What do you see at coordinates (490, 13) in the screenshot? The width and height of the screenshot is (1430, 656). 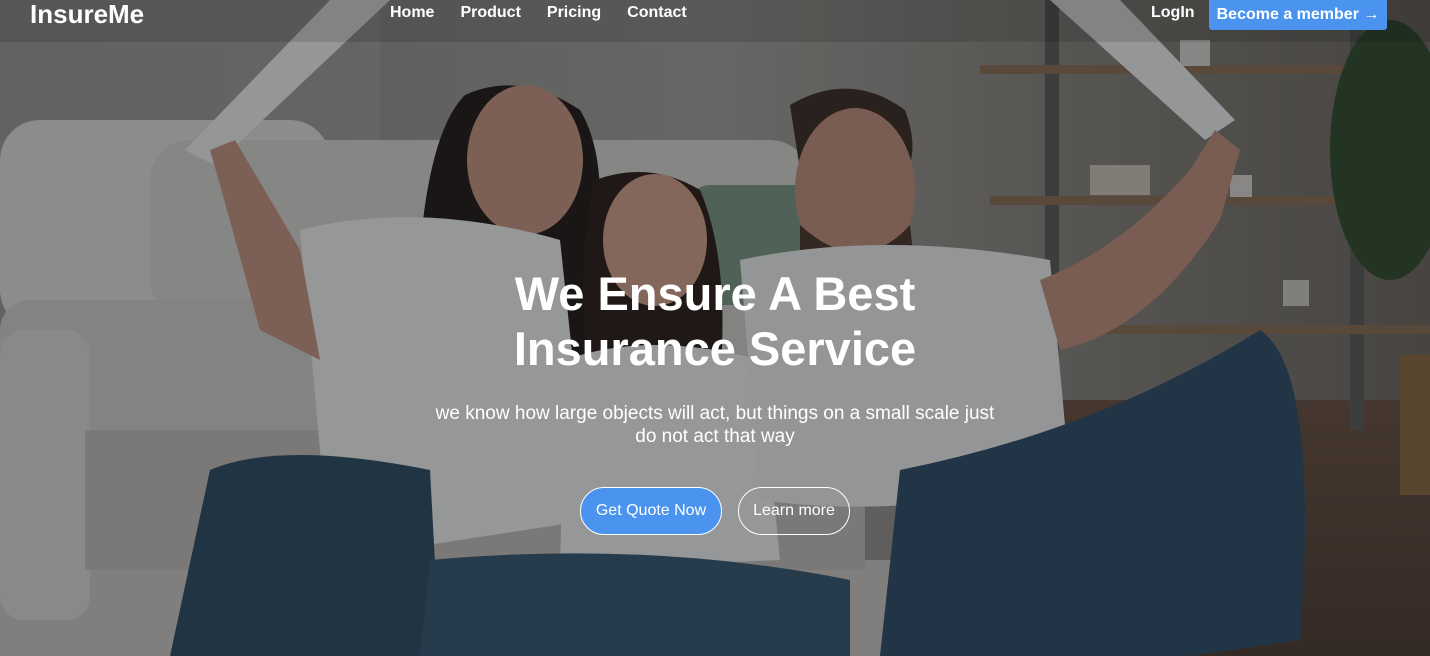 I see `nav-link-product: Product` at bounding box center [490, 13].